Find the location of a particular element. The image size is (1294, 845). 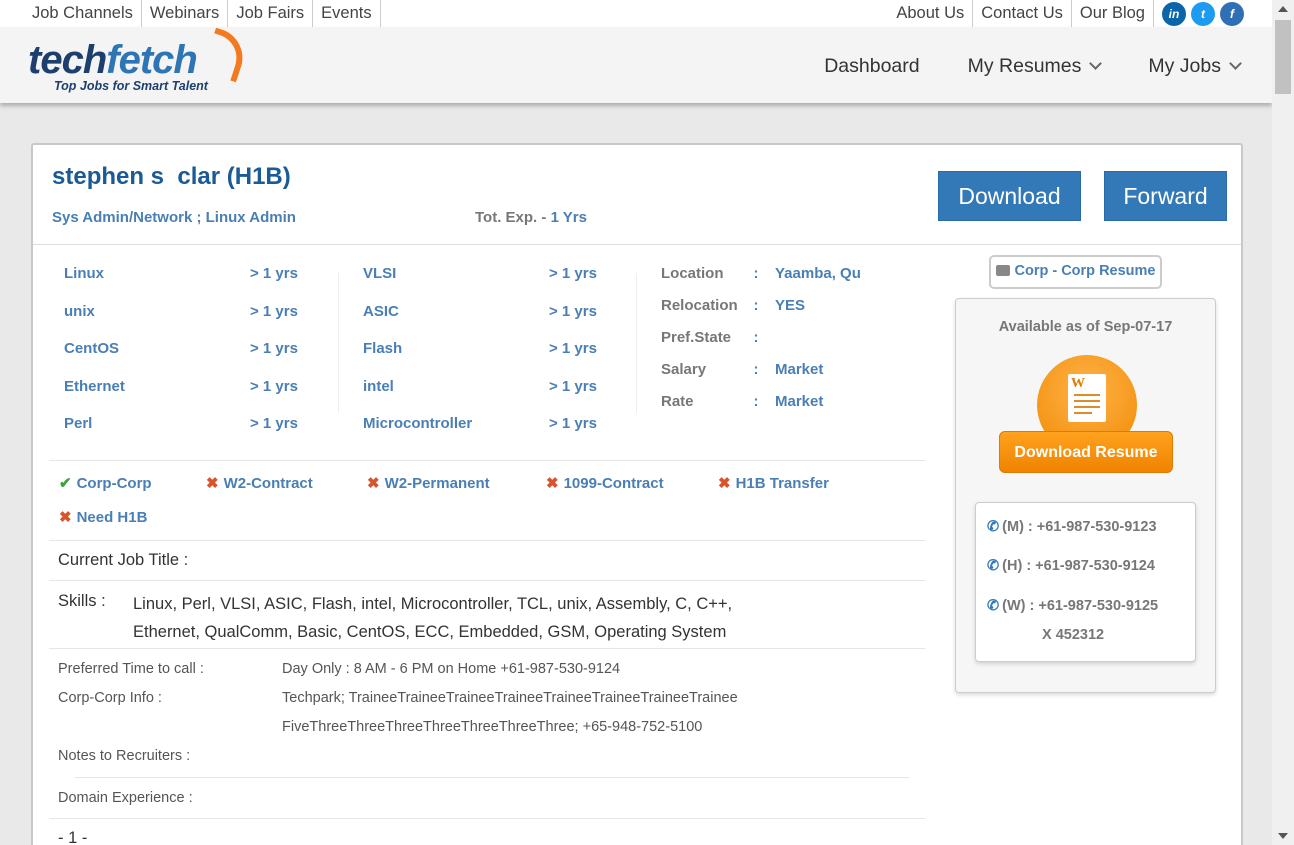

social-links: in t f is located at coordinates (1213, 13).